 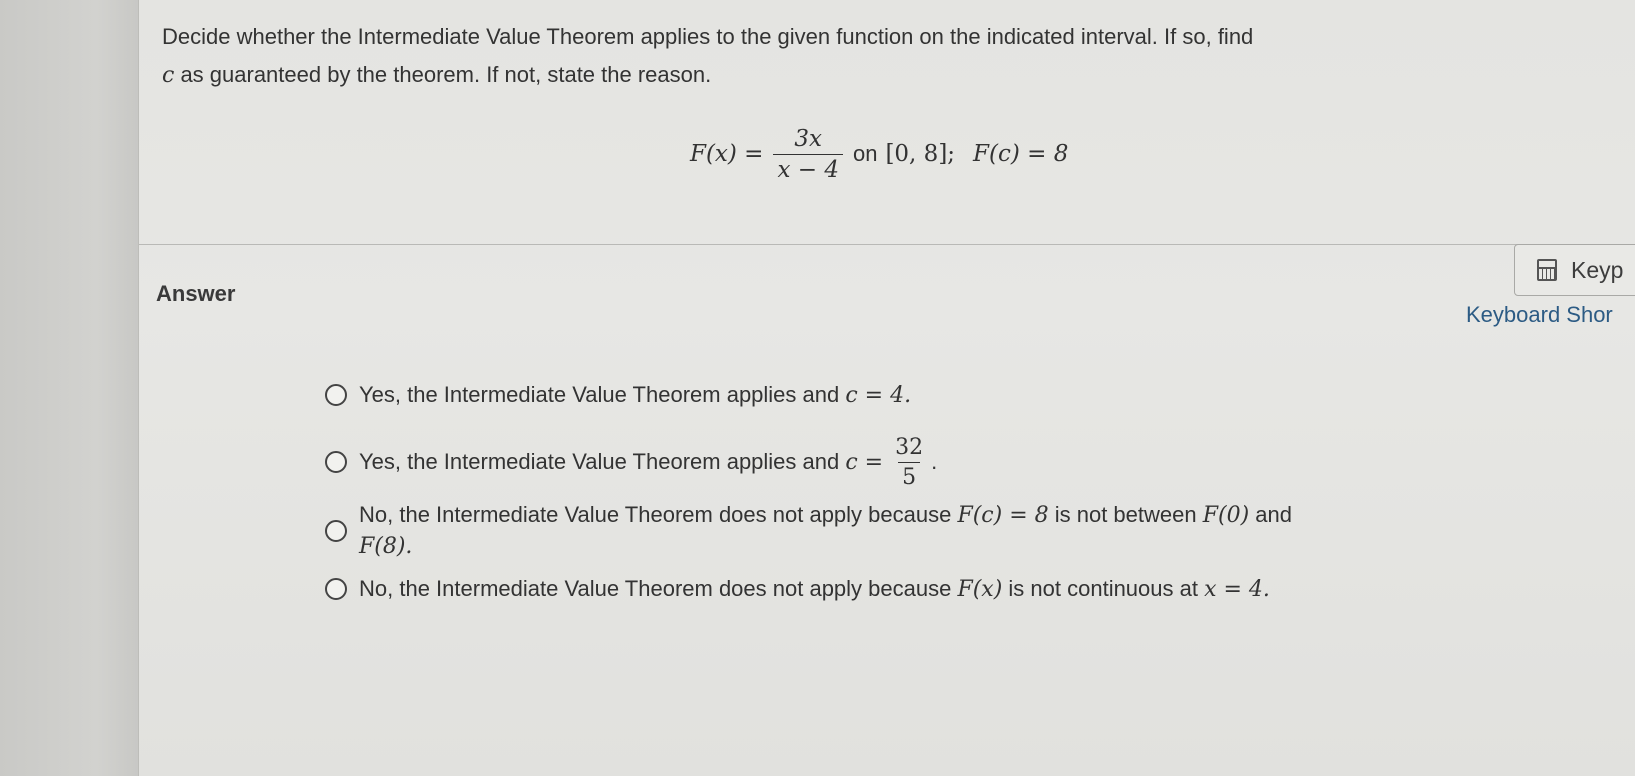 What do you see at coordinates (168, 75) in the screenshot?
I see `question-variable-c: c` at bounding box center [168, 75].